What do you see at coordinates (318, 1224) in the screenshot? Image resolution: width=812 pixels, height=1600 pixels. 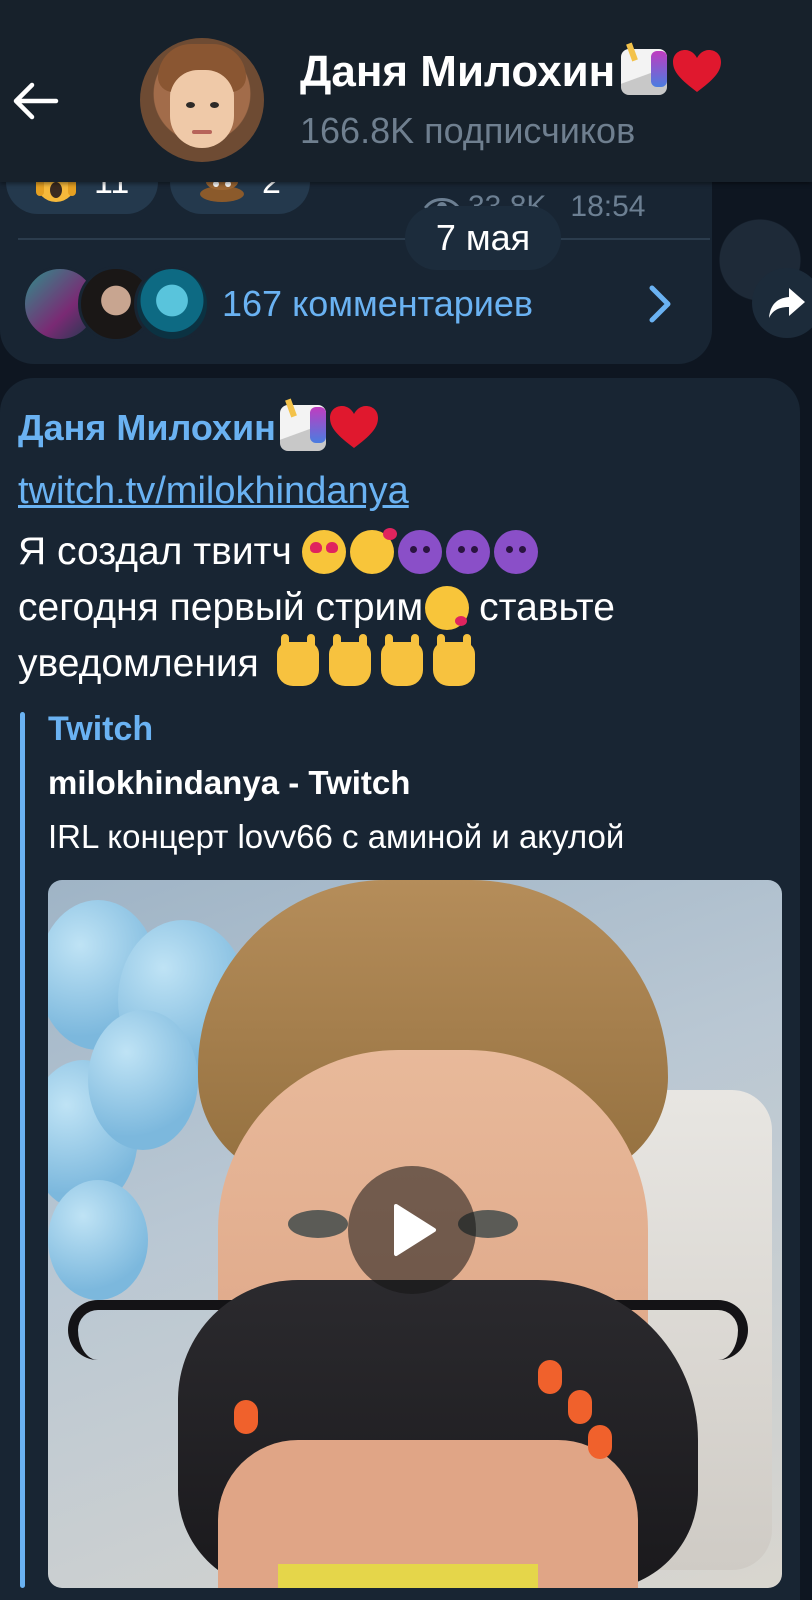 I see `eye` at bounding box center [318, 1224].